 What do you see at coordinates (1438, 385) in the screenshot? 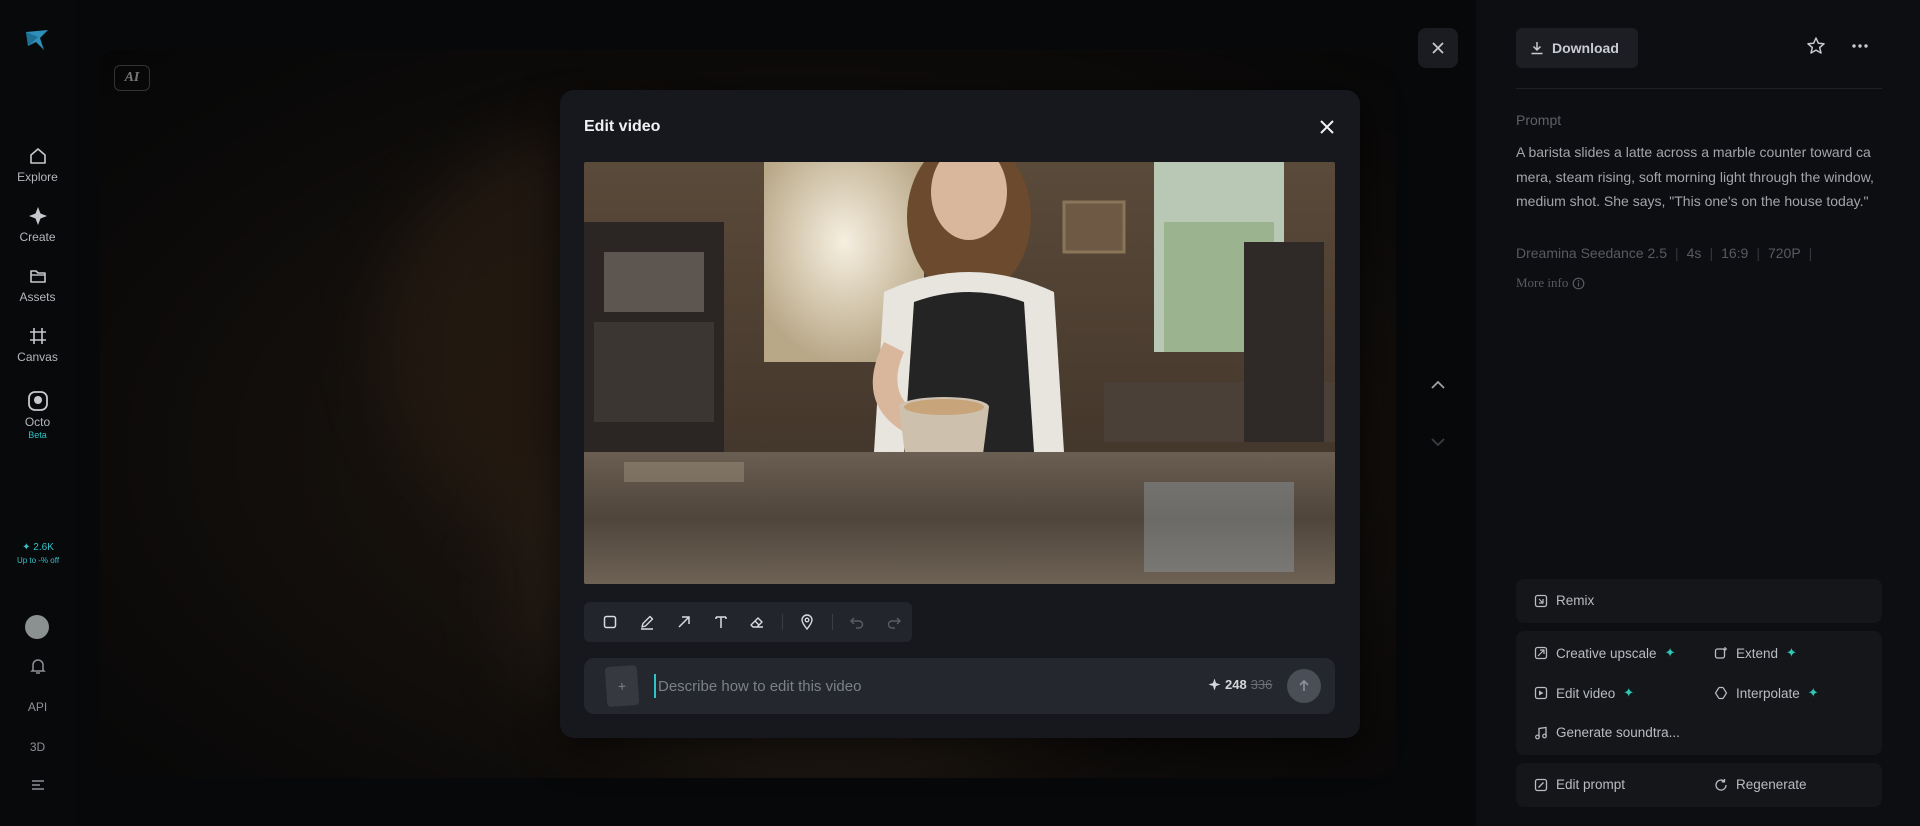
I see `previous-arrow-icon` at bounding box center [1438, 385].